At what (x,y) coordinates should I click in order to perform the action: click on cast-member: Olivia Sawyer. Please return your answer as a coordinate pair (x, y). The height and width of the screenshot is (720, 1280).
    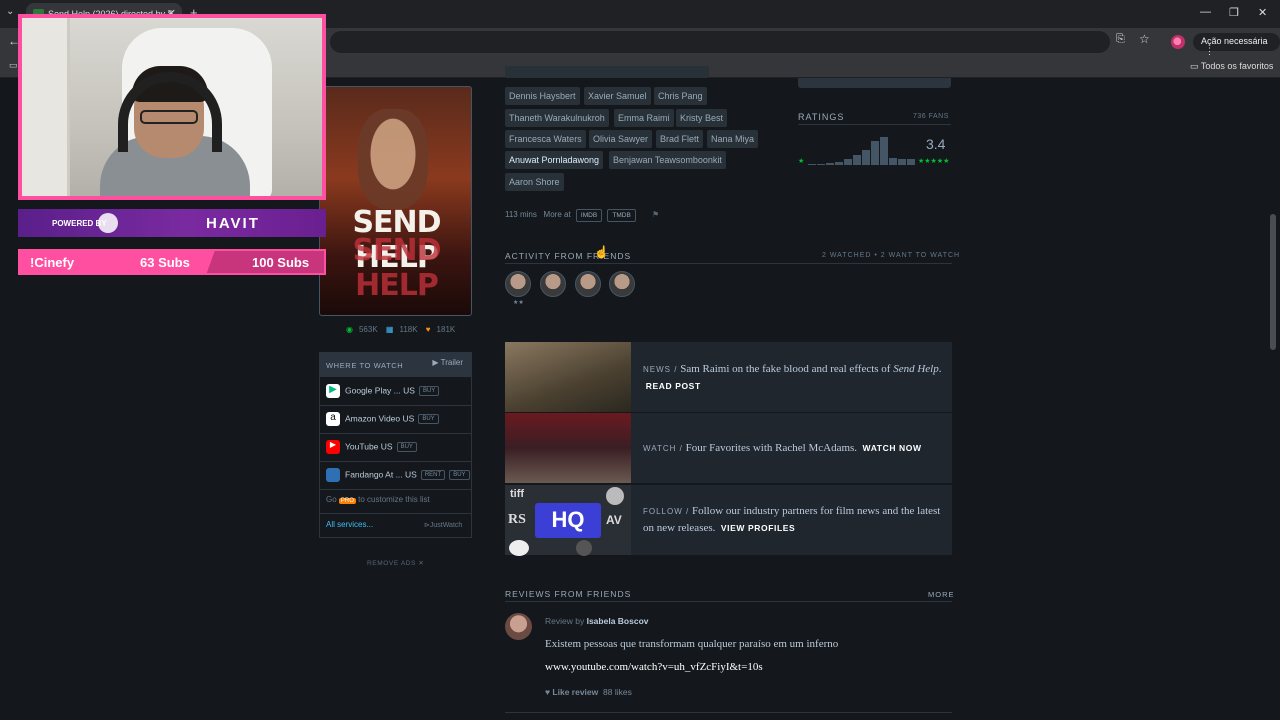
    Looking at the image, I should click on (621, 139).